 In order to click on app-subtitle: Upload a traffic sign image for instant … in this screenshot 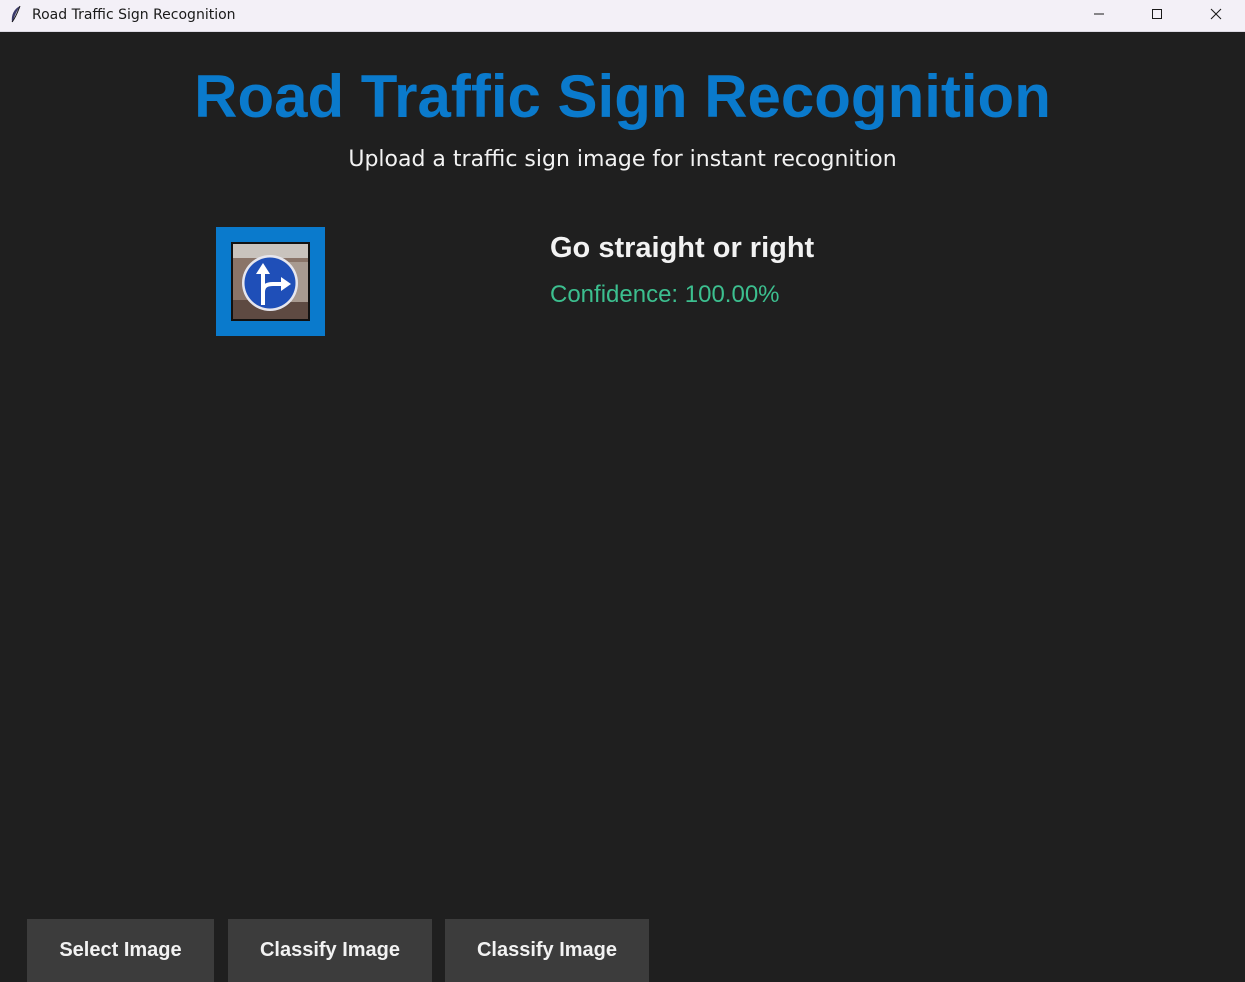, I will do `click(622, 159)`.